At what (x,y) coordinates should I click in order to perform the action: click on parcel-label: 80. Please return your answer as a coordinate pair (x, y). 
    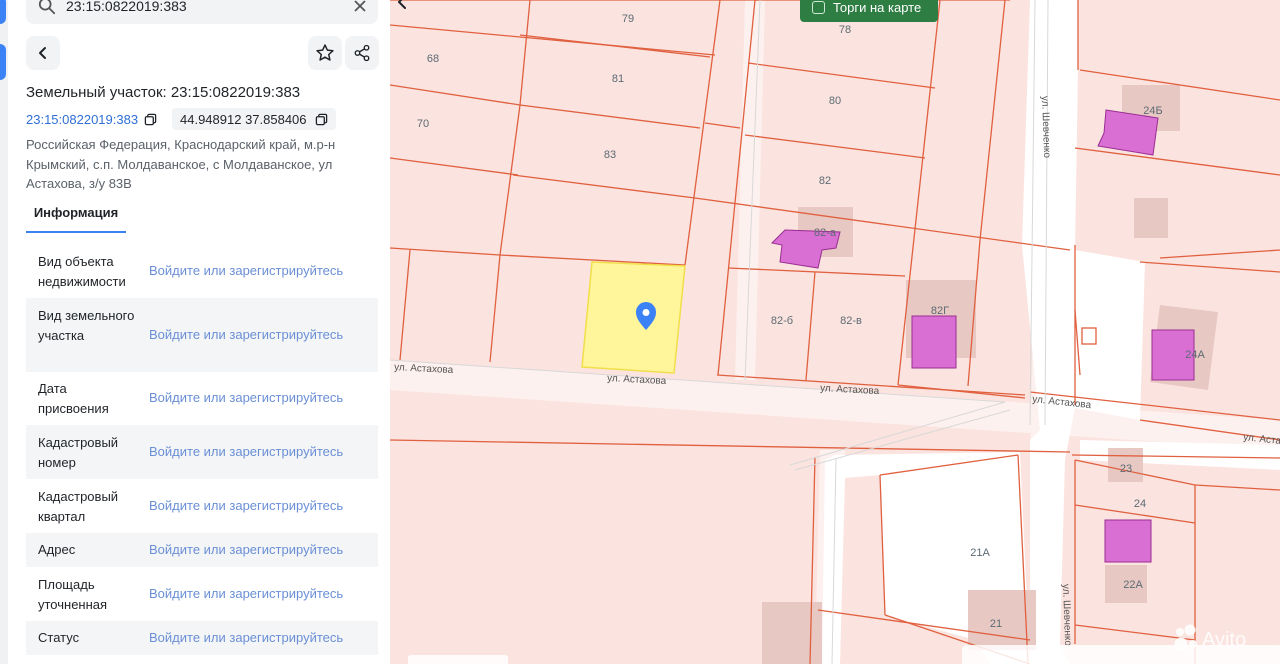
    Looking at the image, I should click on (835, 101).